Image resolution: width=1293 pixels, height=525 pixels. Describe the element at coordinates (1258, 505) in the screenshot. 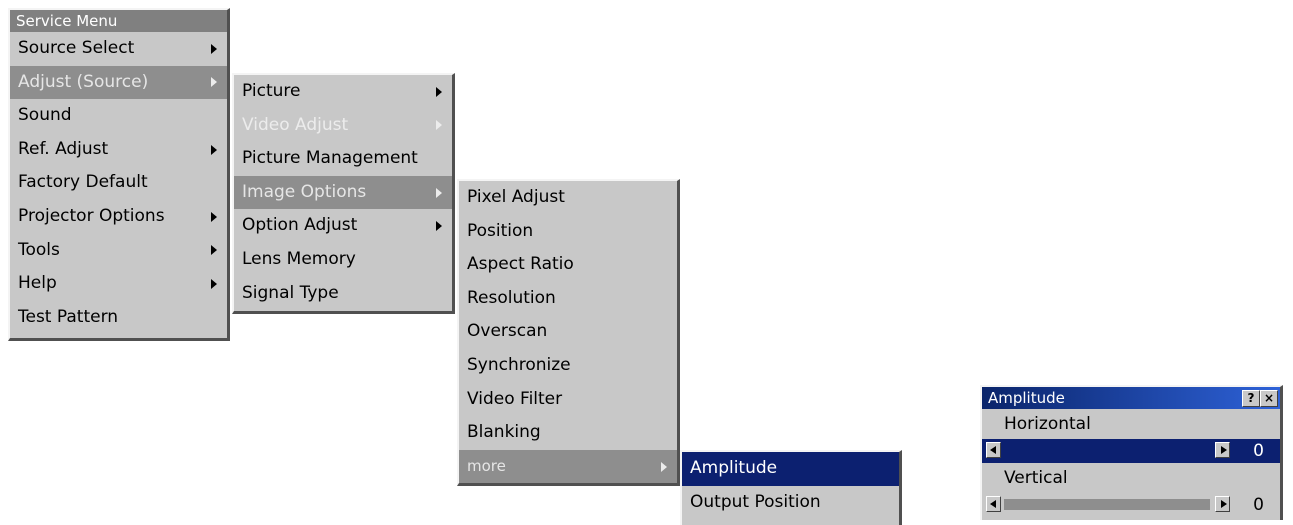

I see `vertical-value: 0` at that location.